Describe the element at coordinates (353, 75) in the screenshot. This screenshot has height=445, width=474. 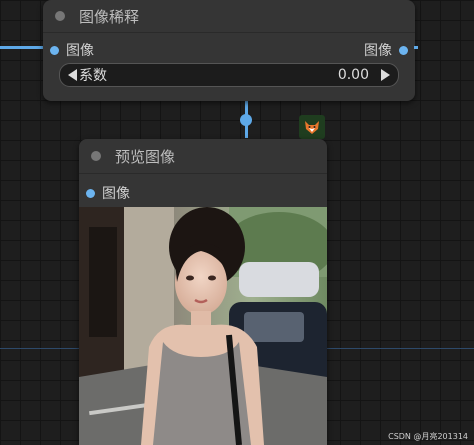
I see `coefficient-value: 0.00` at that location.